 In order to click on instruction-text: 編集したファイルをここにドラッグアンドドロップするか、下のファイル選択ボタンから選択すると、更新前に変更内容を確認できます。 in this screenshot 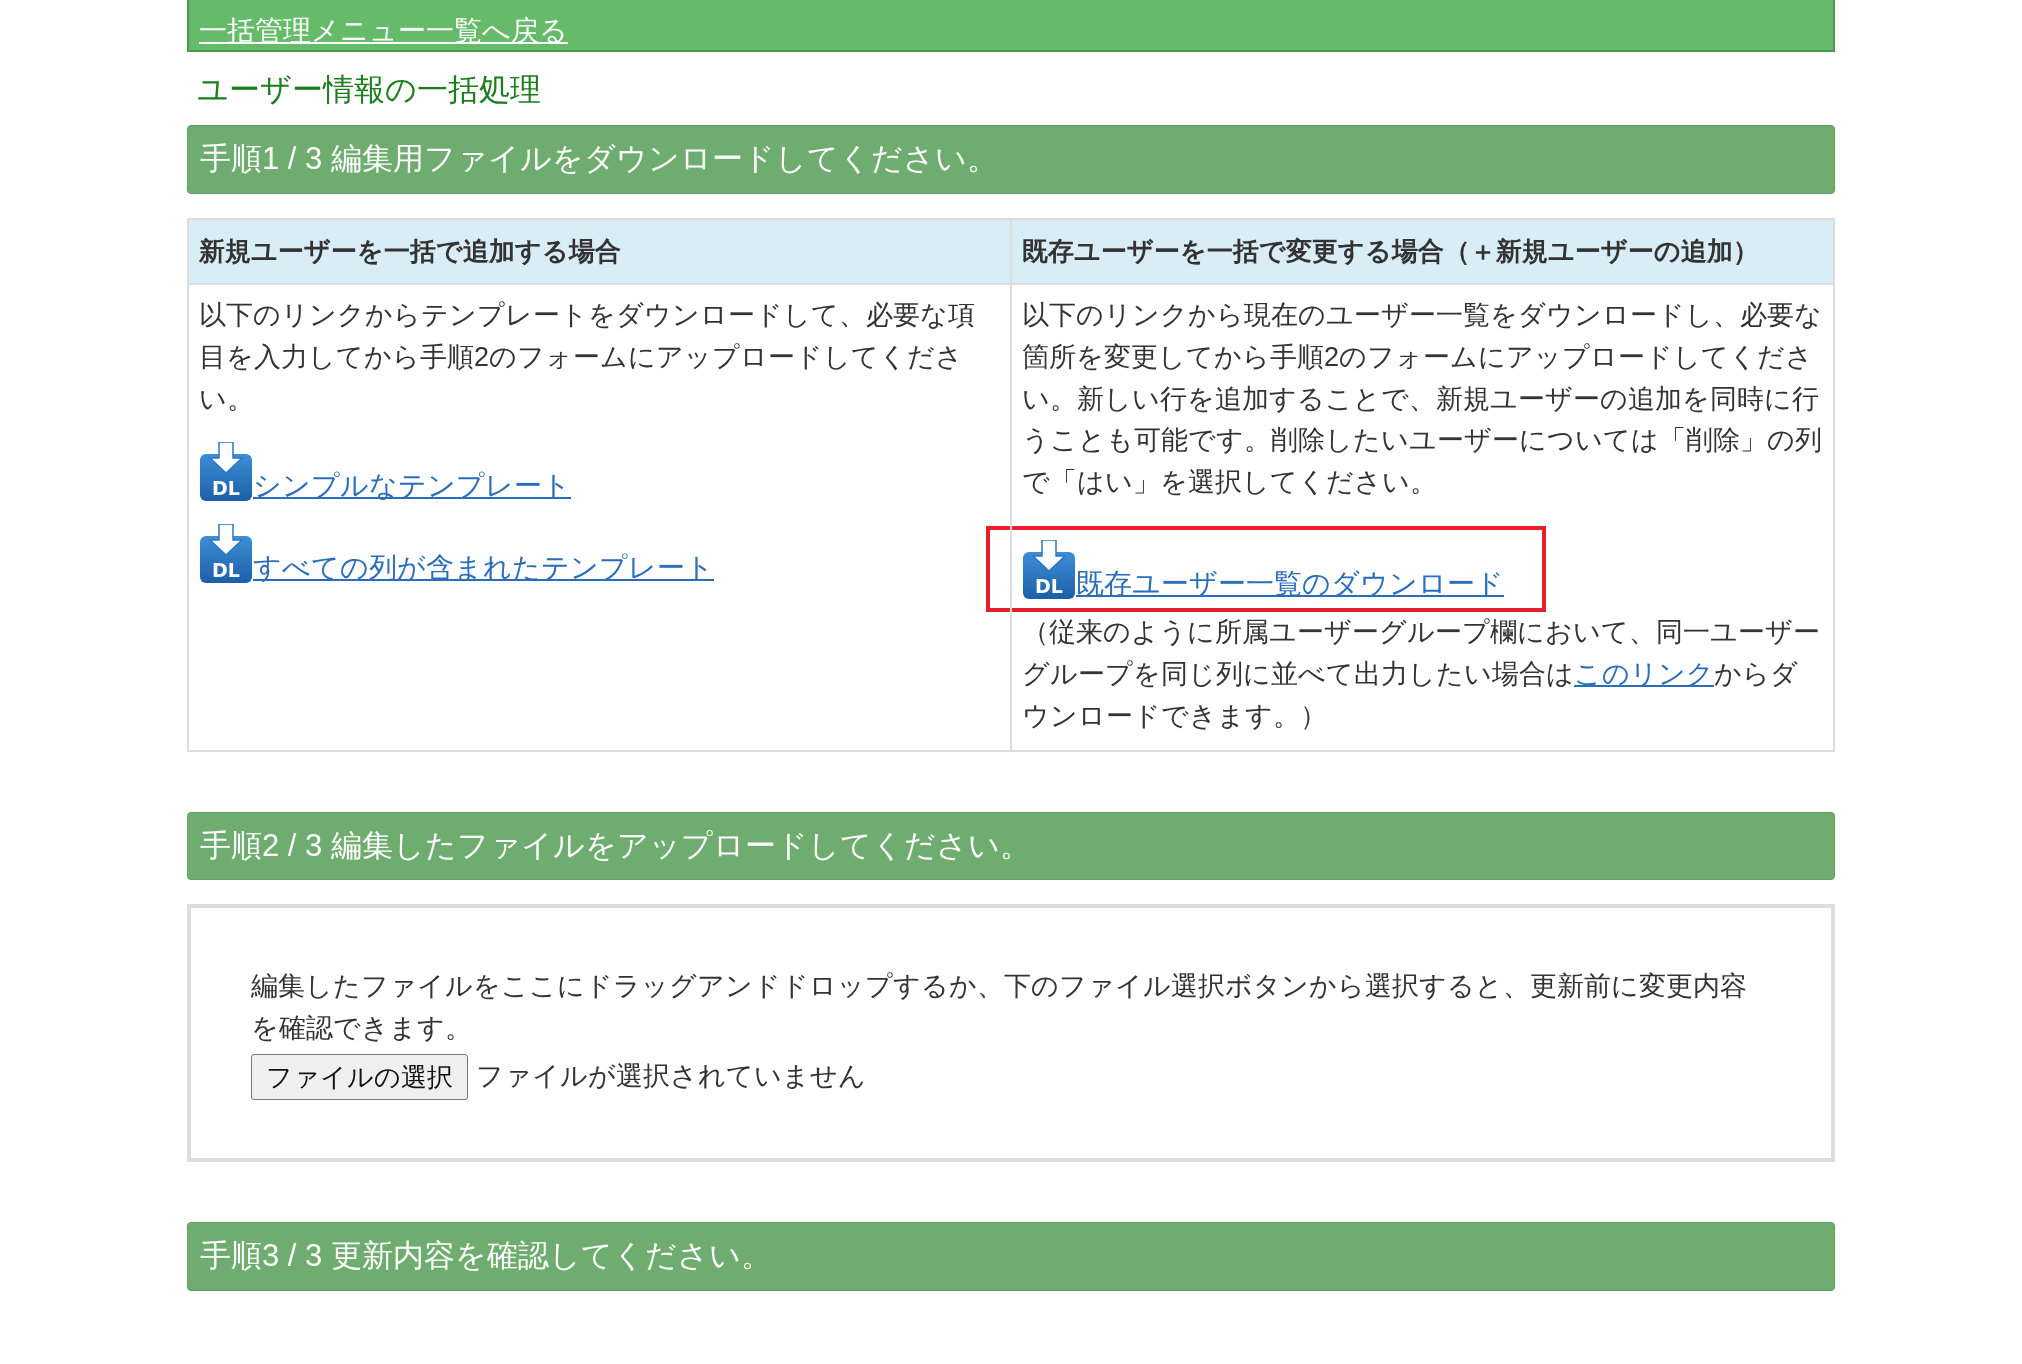, I will do `click(999, 1007)`.